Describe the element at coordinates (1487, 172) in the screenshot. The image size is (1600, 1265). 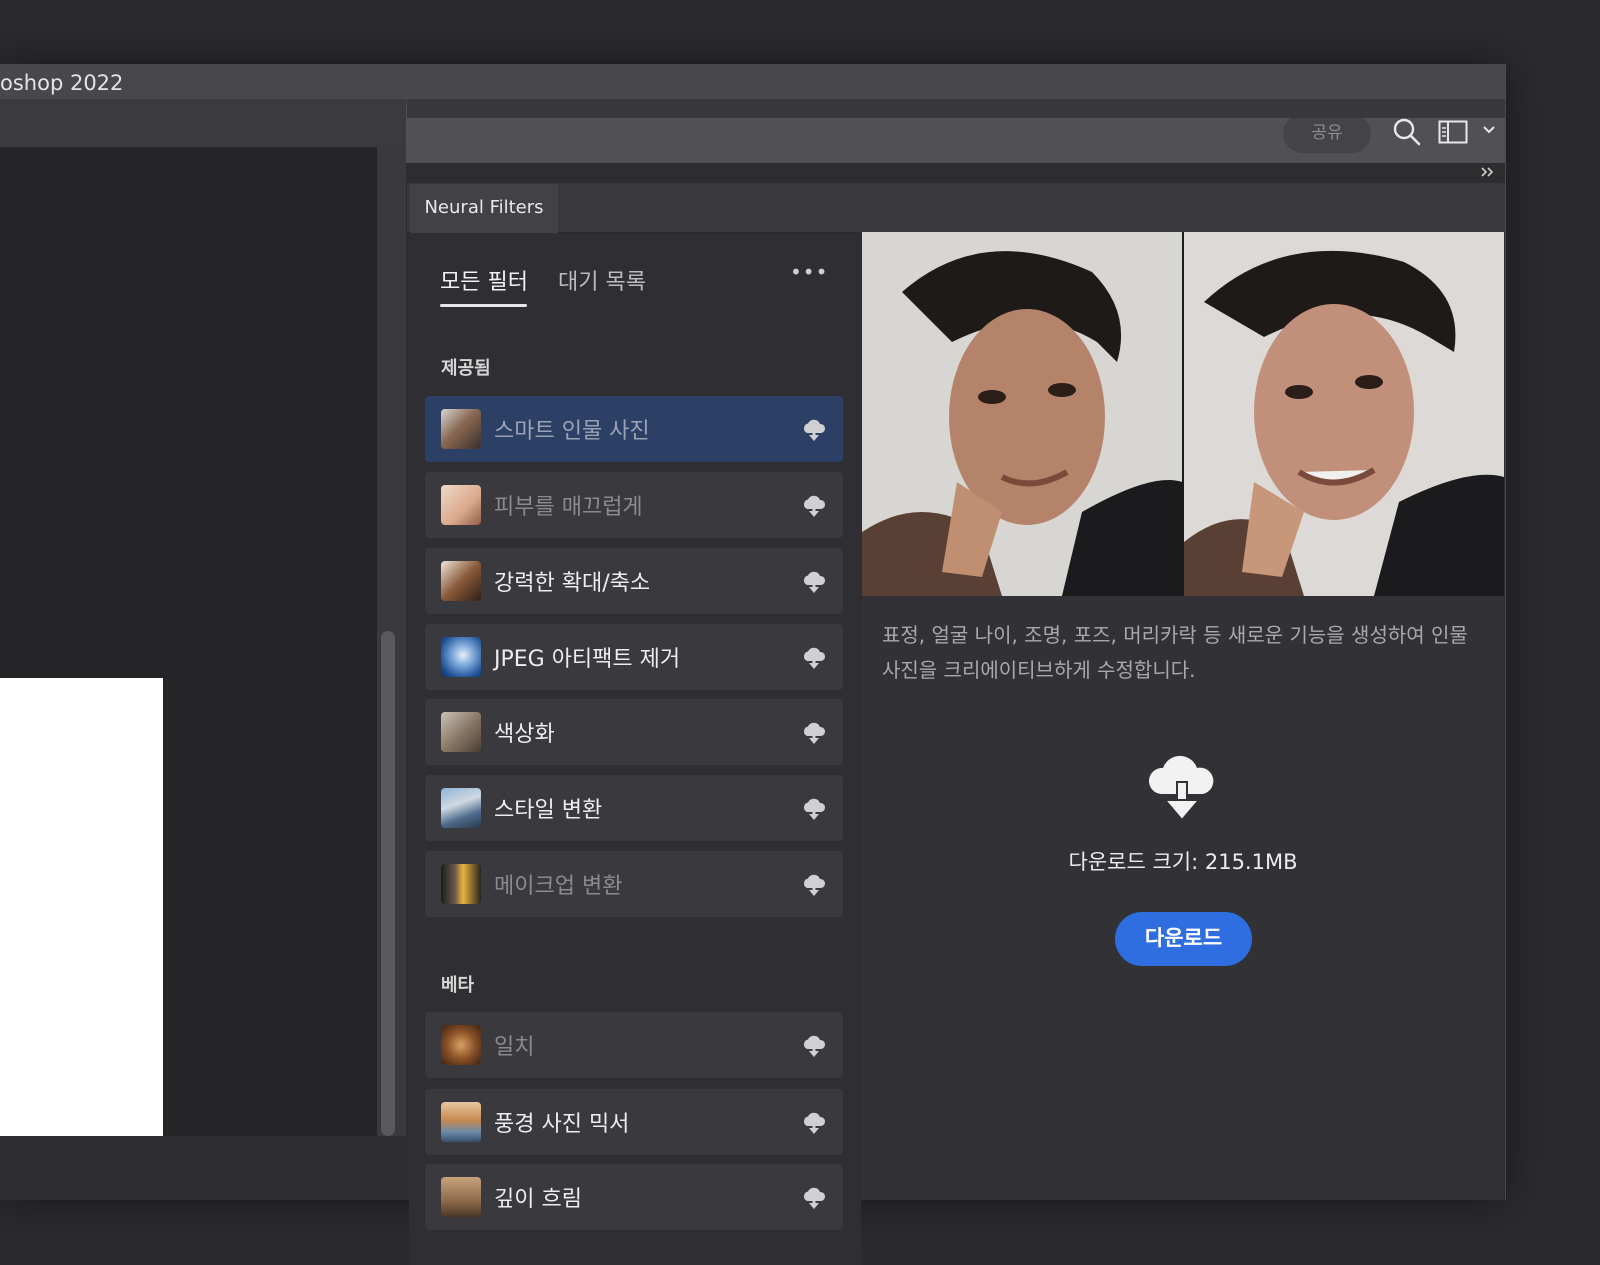
I see `collapse-panel-icon` at that location.